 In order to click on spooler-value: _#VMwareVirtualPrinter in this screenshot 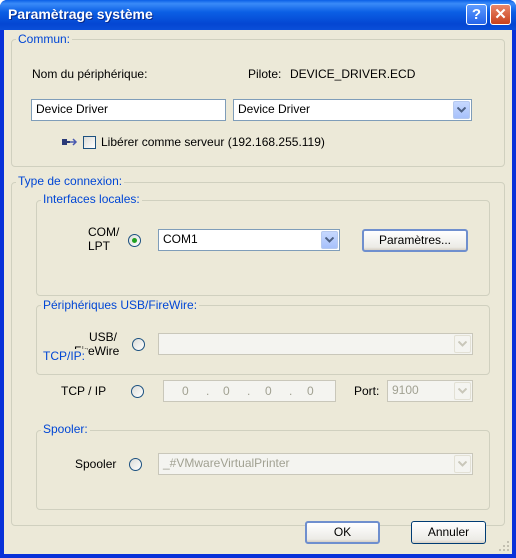, I will do `click(226, 463)`.